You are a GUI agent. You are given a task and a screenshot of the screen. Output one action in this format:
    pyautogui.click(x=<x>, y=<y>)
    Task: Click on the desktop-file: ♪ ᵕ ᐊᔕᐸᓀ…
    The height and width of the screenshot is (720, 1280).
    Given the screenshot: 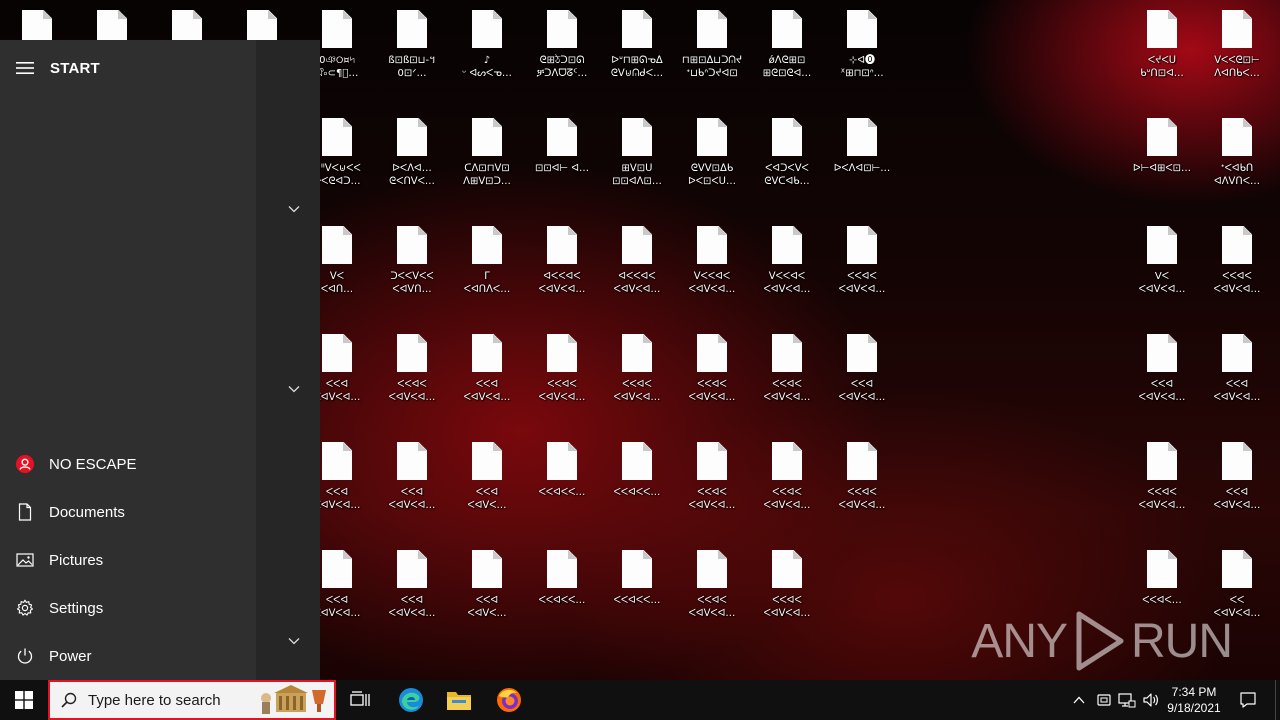 What is the action you would take?
    pyautogui.click(x=487, y=60)
    